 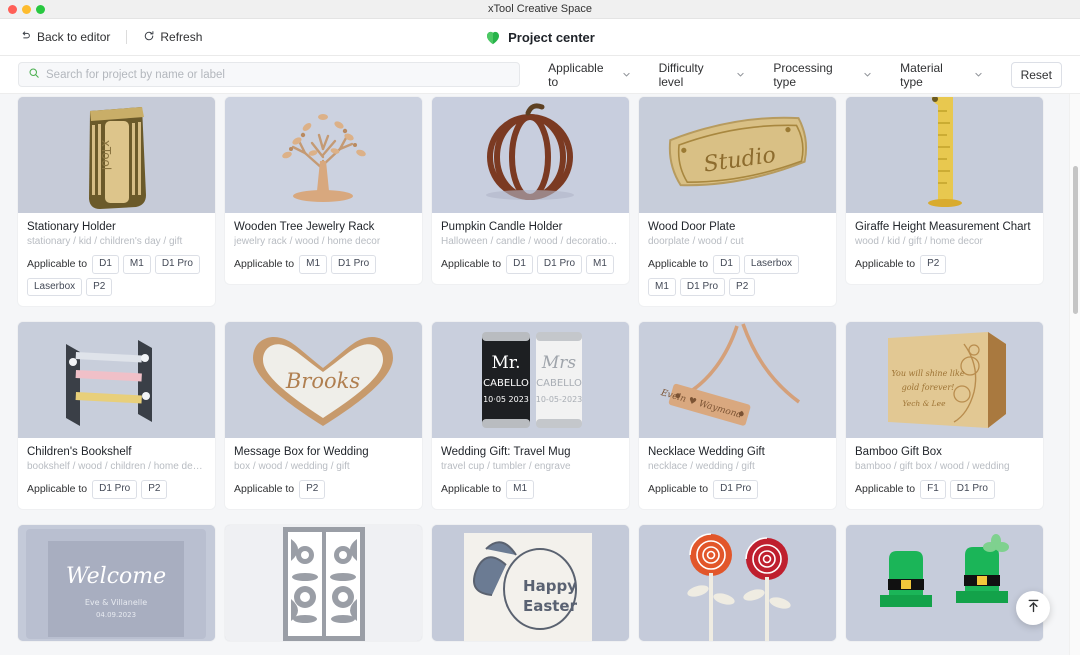 What do you see at coordinates (506, 399) in the screenshot?
I see `svg-text: 10·05 2023` at bounding box center [506, 399].